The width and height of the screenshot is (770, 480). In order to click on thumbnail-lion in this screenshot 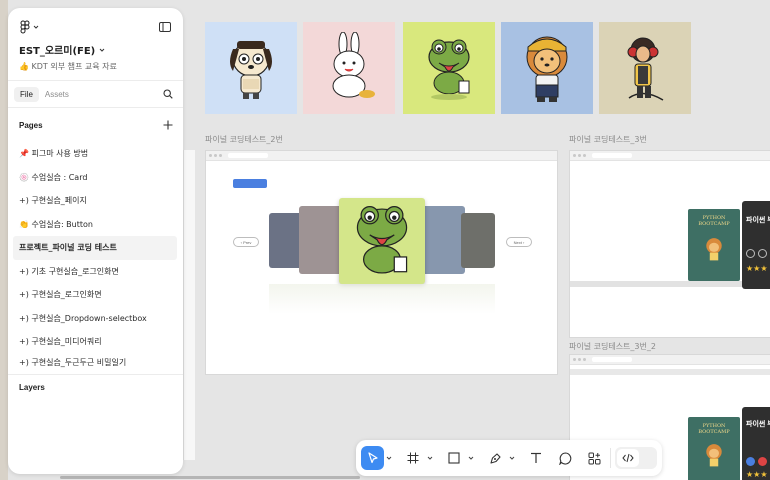, I will do `click(547, 68)`.